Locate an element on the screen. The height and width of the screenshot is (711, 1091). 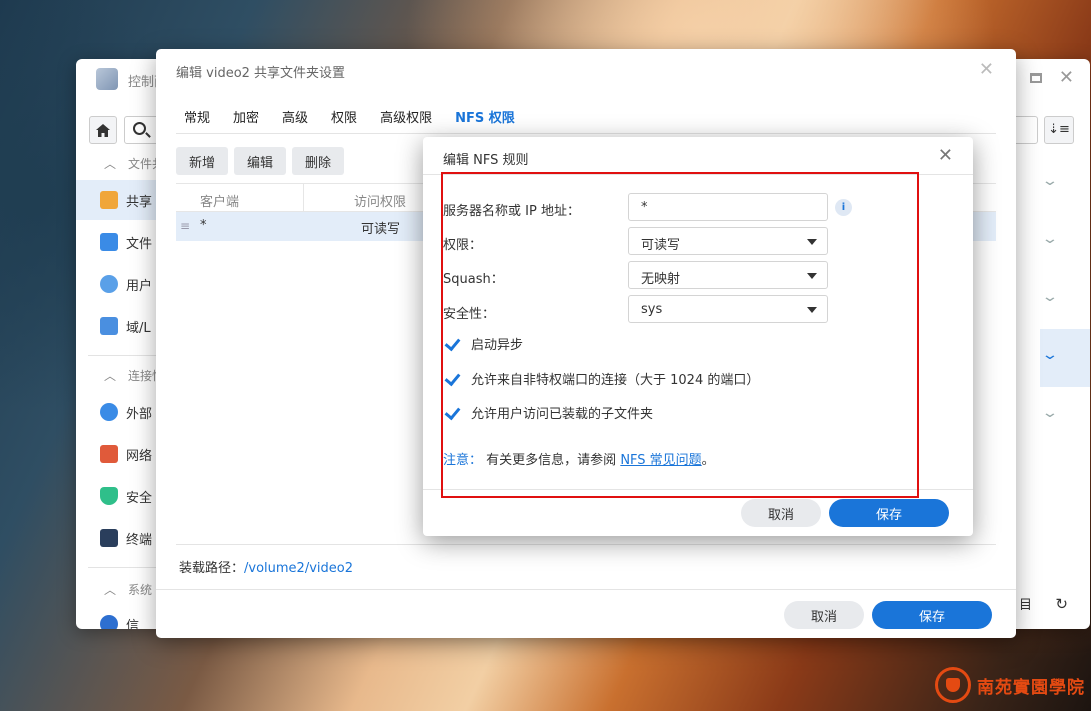
sidebar-item-terminal: 终端 is located at coordinates (121, 538).